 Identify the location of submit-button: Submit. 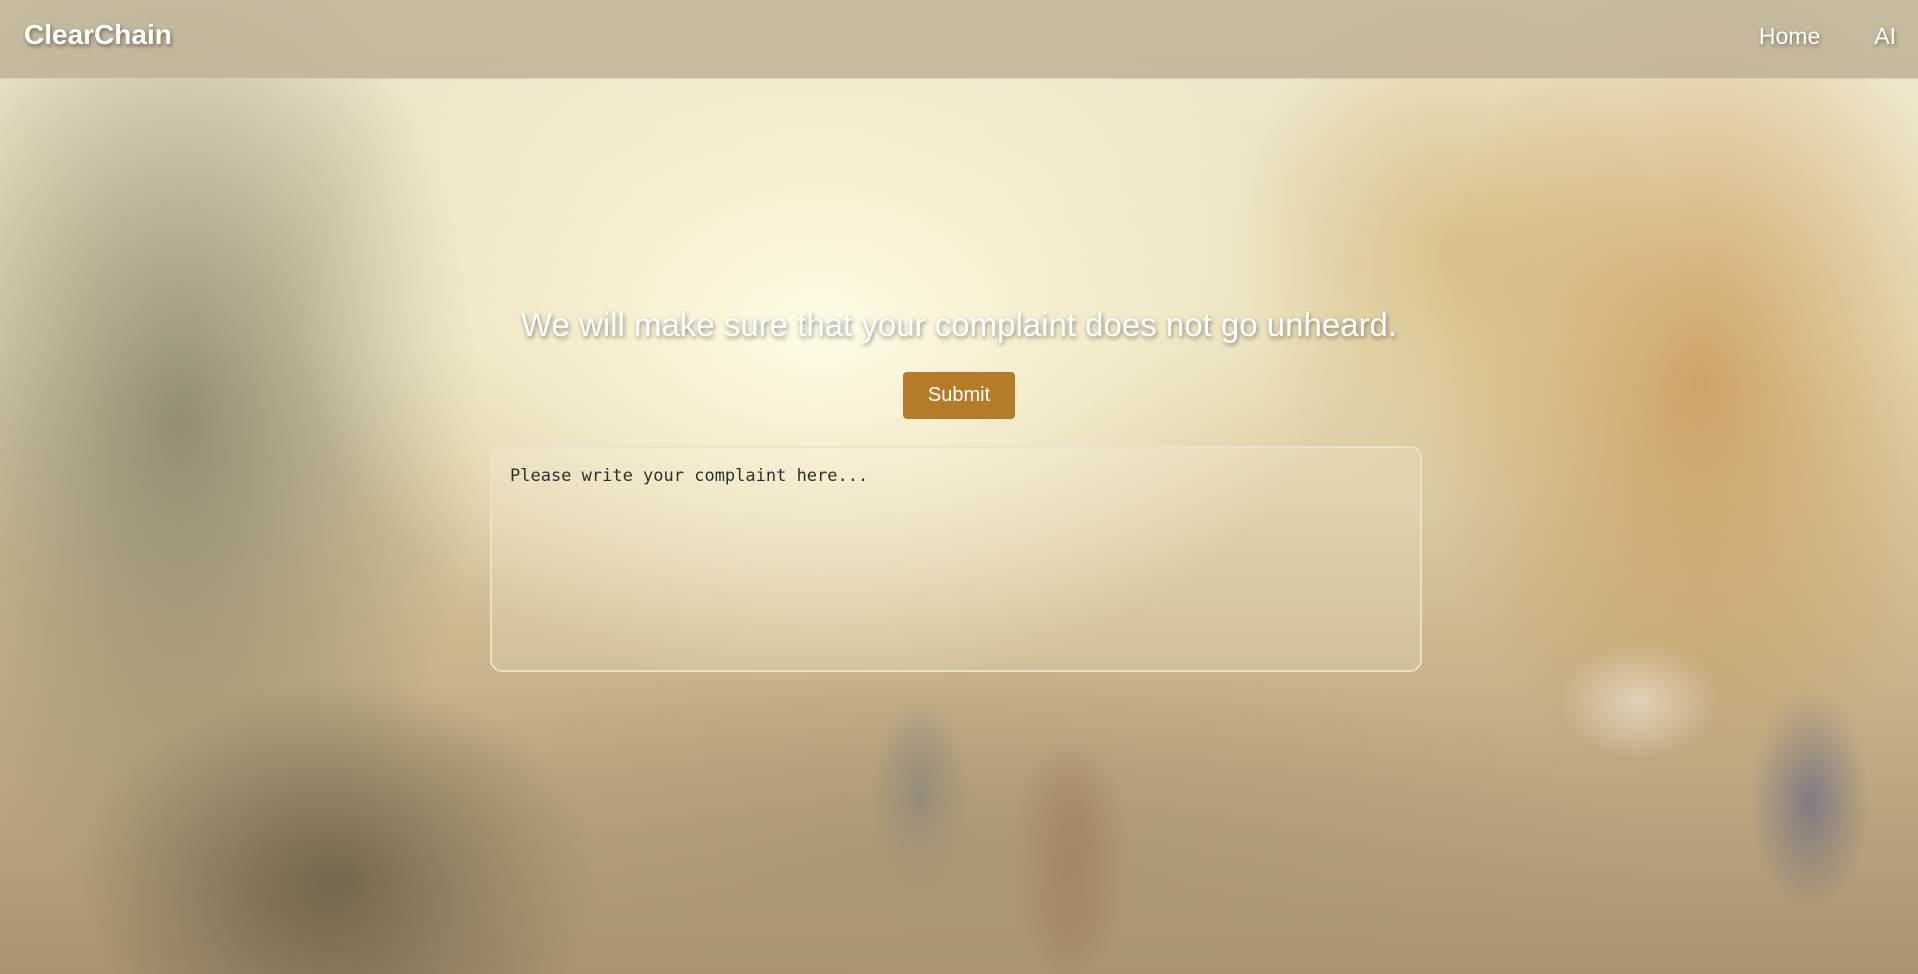
(959, 395).